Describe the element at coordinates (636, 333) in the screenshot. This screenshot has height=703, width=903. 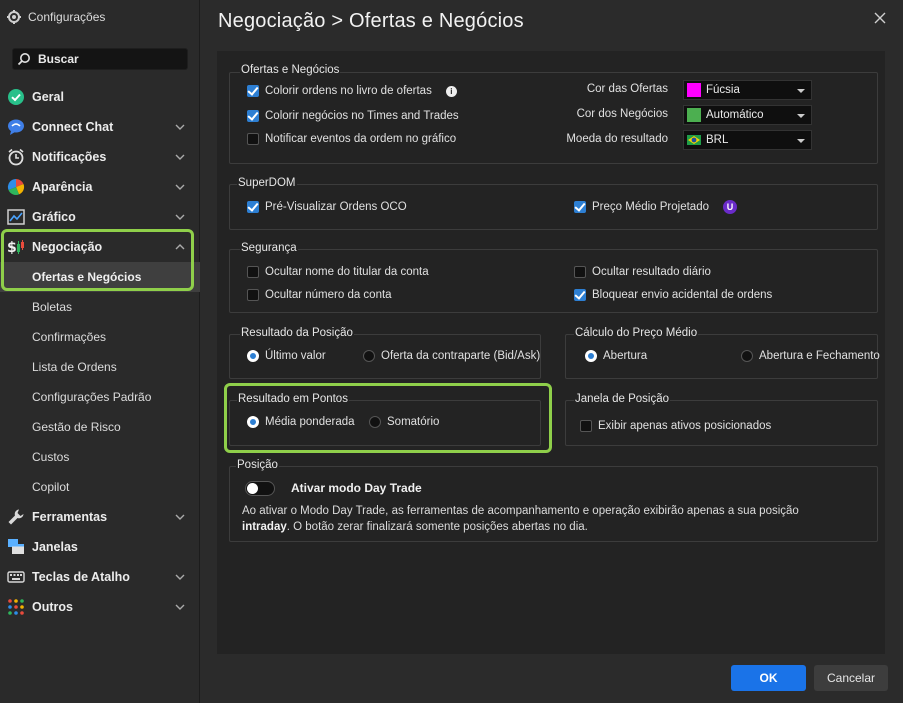
I see `group-title: Cálculo do Preço Médio` at that location.